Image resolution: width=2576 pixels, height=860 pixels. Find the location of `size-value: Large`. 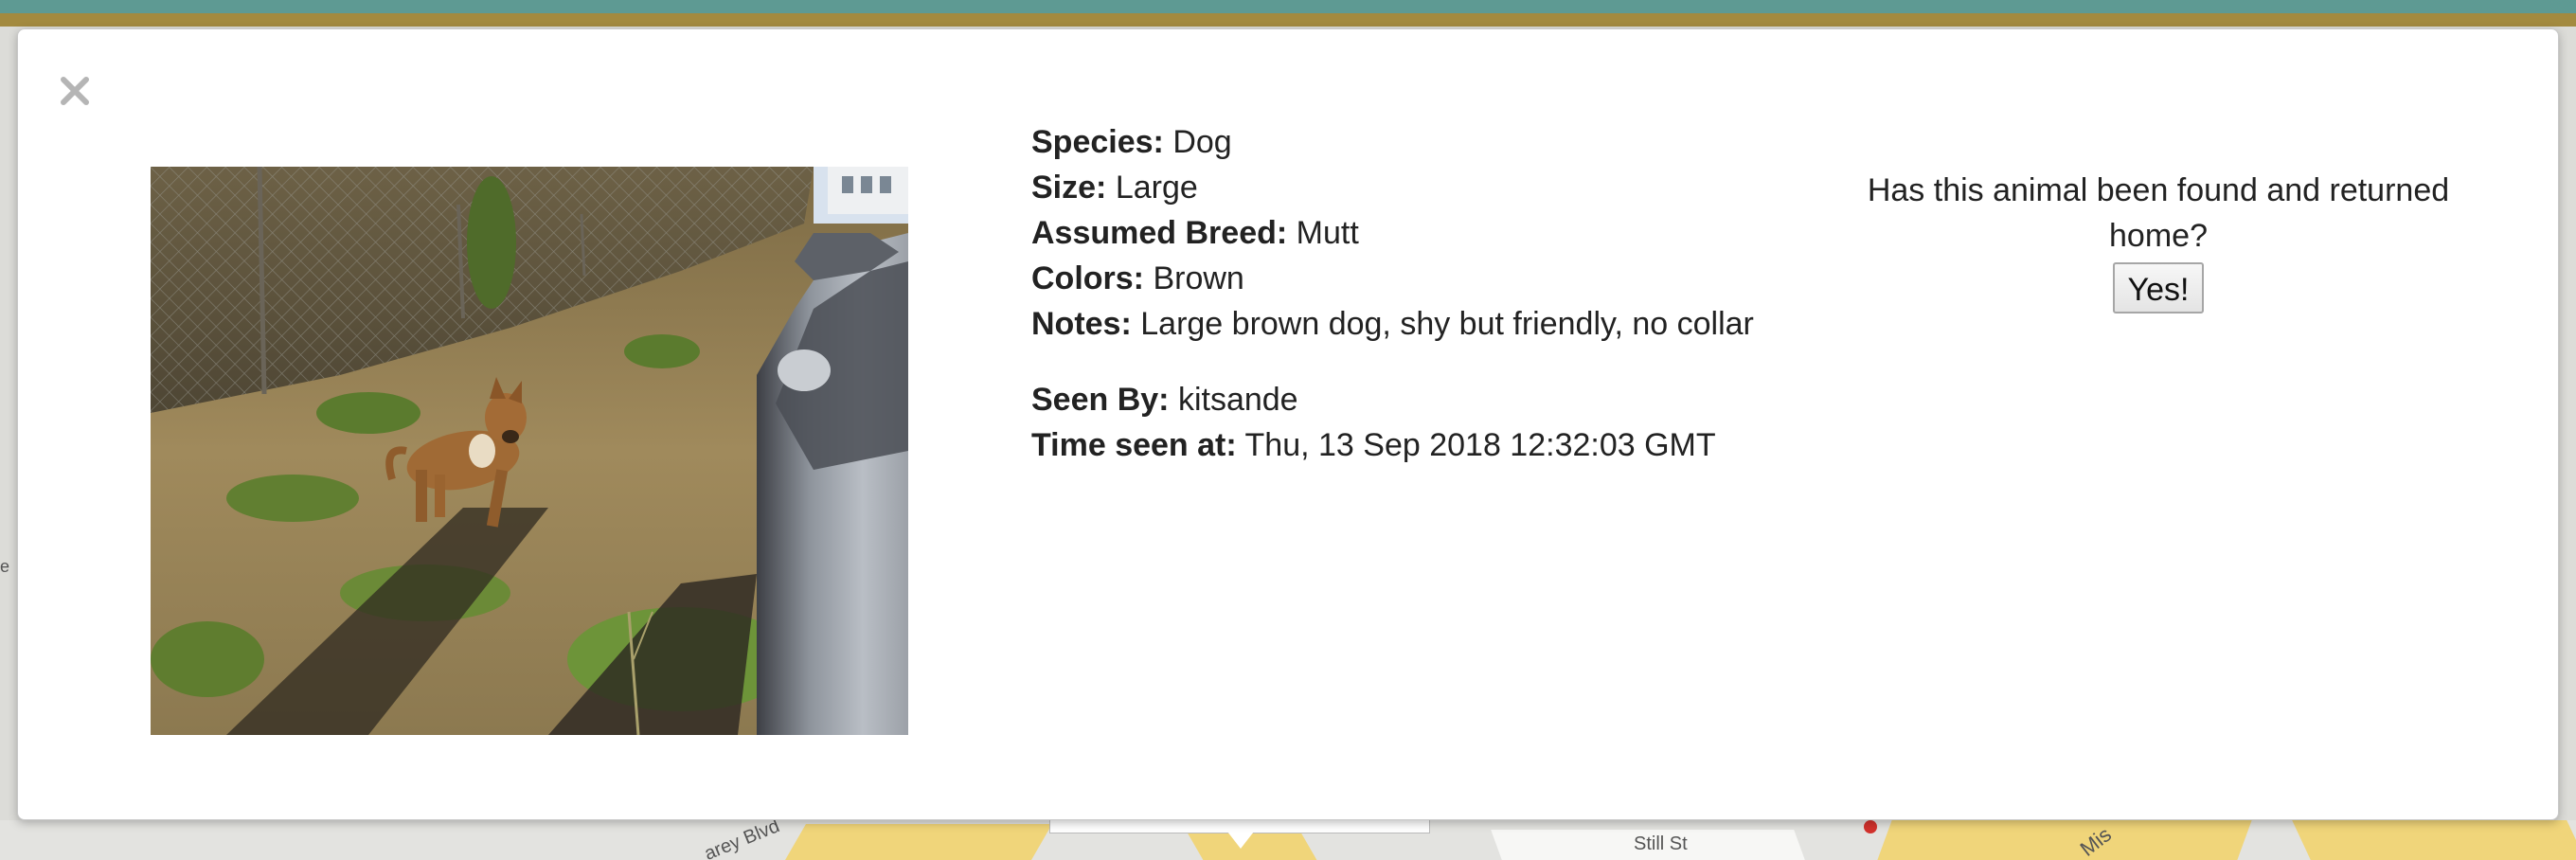

size-value: Large is located at coordinates (1156, 188).